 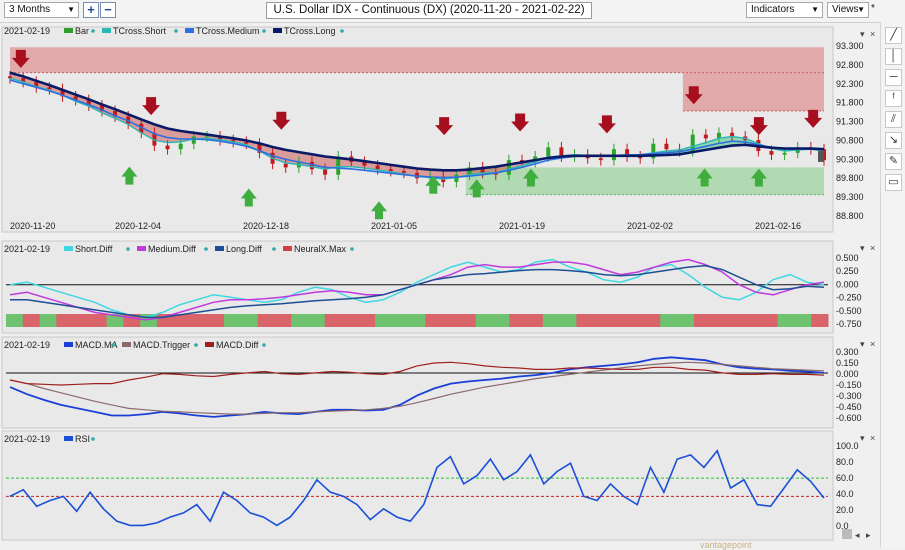 What do you see at coordinates (850, 140) in the screenshot?
I see `price-ytick: 90.800` at bounding box center [850, 140].